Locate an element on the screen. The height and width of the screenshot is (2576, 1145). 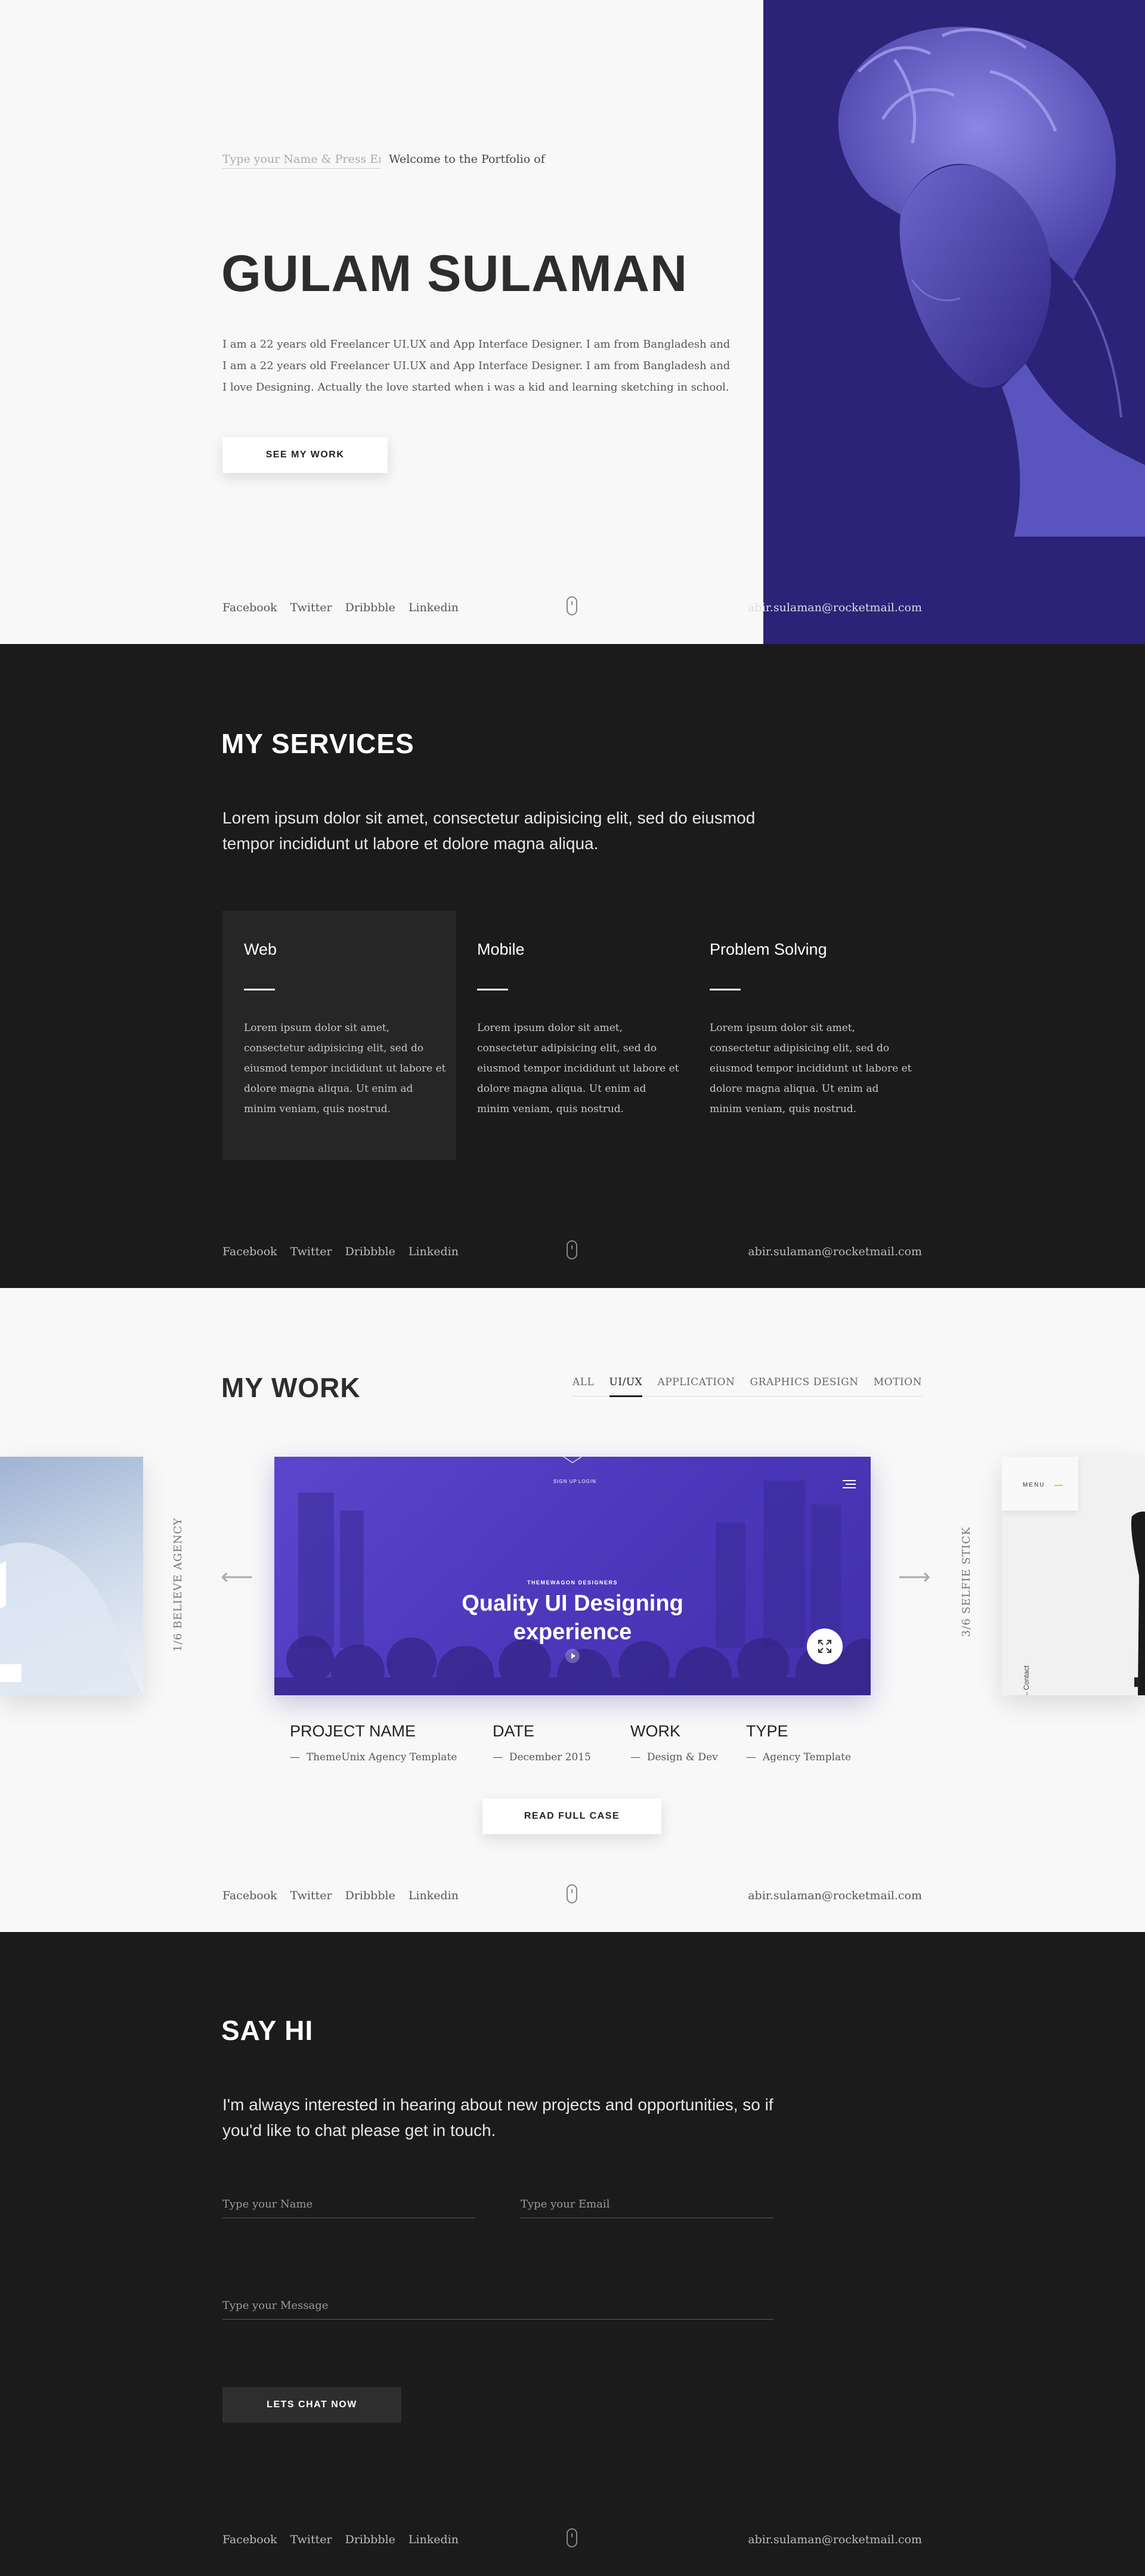
hero-portrait is located at coordinates (954, 322).